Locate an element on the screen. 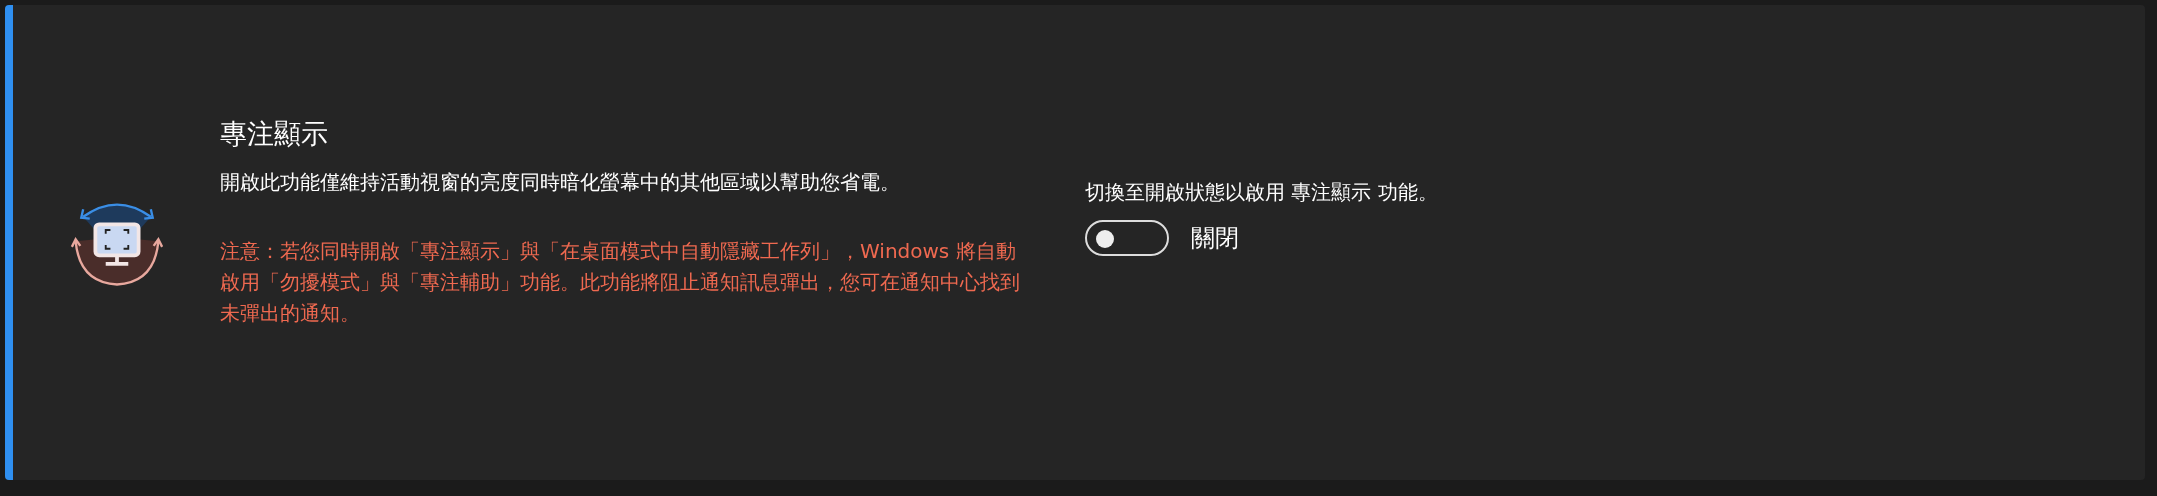  feature-title: 專注顯示 is located at coordinates (274, 134).